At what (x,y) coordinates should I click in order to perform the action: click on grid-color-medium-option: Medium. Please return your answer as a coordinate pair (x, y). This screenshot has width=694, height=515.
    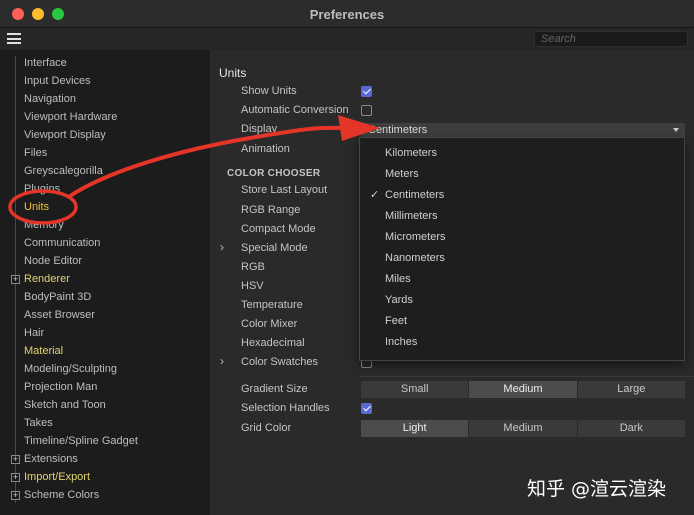
    Looking at the image, I should click on (523, 428).